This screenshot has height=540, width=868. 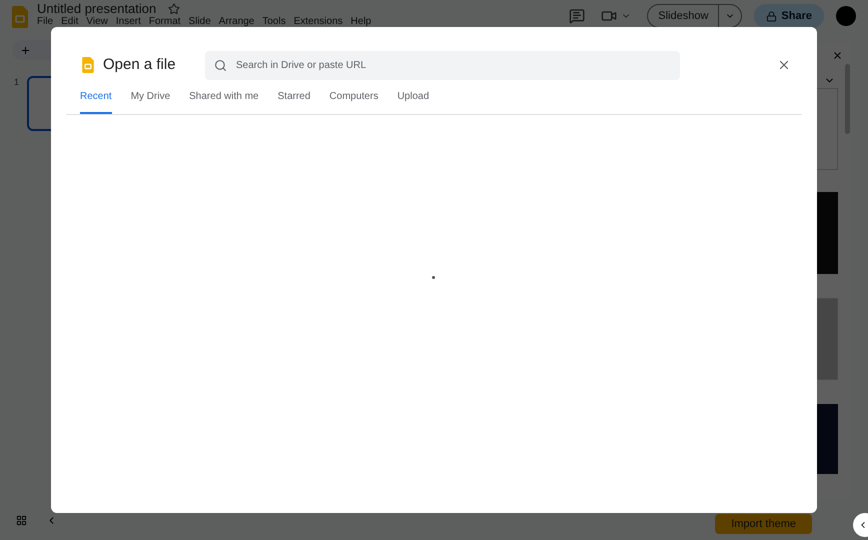 What do you see at coordinates (150, 101) in the screenshot?
I see `tab: My Drive` at bounding box center [150, 101].